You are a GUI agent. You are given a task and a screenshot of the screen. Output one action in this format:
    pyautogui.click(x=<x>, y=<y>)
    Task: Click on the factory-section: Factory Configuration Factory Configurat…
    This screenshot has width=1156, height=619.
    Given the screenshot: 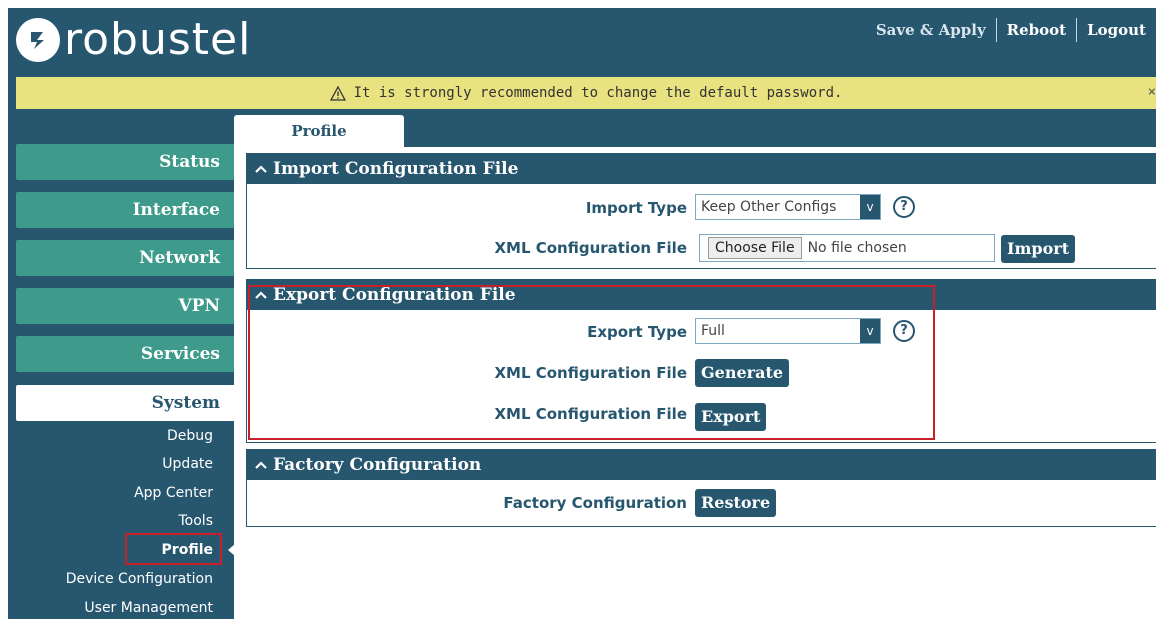 What is the action you would take?
    pyautogui.click(x=701, y=488)
    